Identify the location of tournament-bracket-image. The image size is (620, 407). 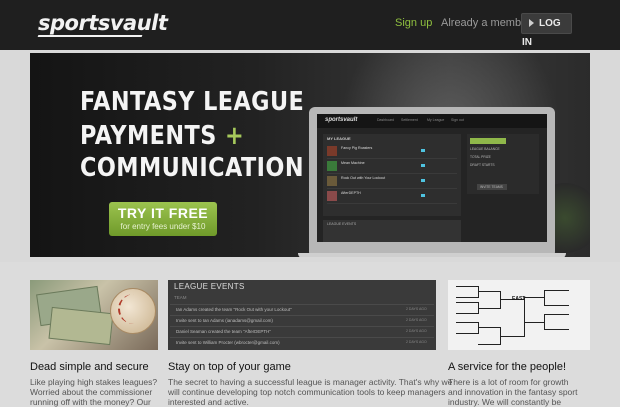
(519, 315).